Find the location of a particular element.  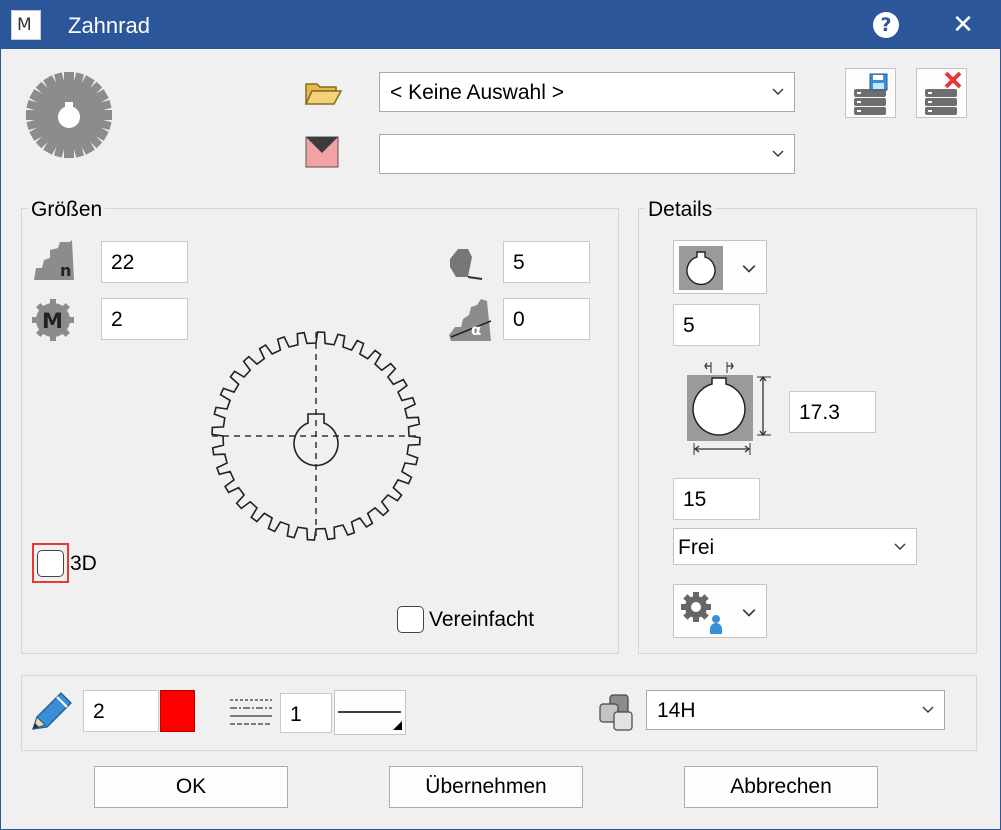

gear-user-icon is located at coordinates (701, 613).